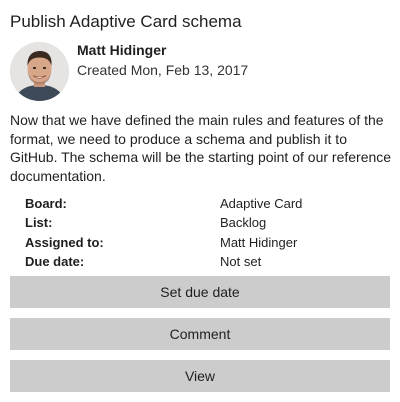 The height and width of the screenshot is (402, 400). What do you see at coordinates (210, 242) in the screenshot?
I see `fact-row-assigned-to: Assigned to: Matt Hidinger` at bounding box center [210, 242].